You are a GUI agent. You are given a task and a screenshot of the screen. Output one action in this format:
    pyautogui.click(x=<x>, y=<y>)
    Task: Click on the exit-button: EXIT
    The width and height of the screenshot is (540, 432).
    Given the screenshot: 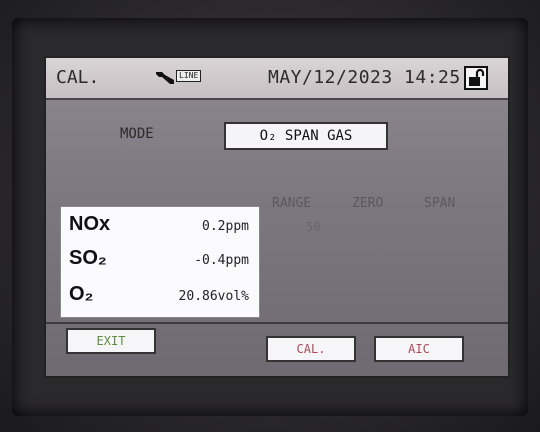 What is the action you would take?
    pyautogui.click(x=111, y=341)
    